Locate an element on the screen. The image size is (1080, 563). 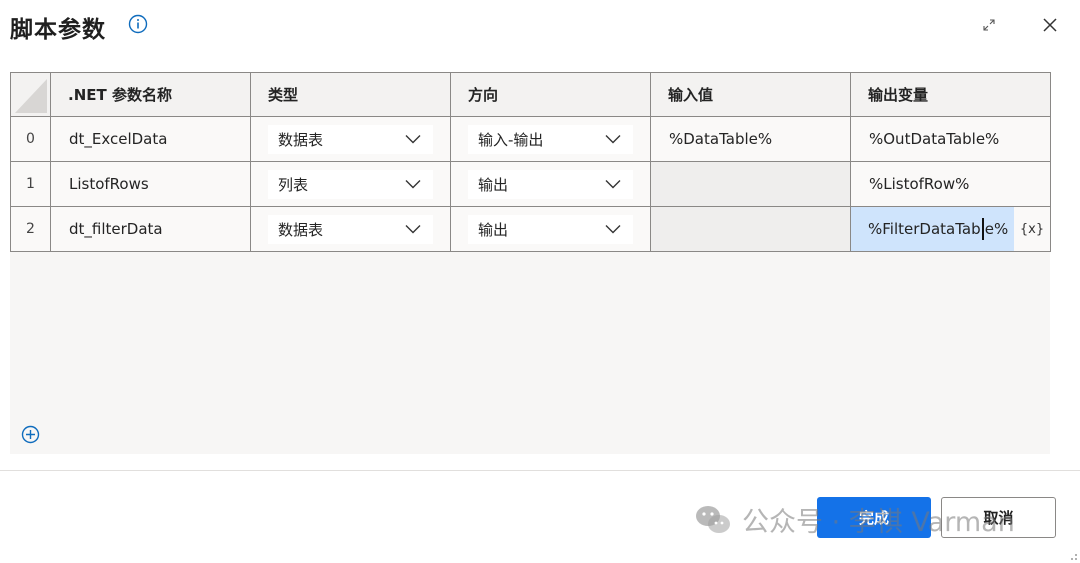
column-header-type: 类型 is located at coordinates (350, 94).